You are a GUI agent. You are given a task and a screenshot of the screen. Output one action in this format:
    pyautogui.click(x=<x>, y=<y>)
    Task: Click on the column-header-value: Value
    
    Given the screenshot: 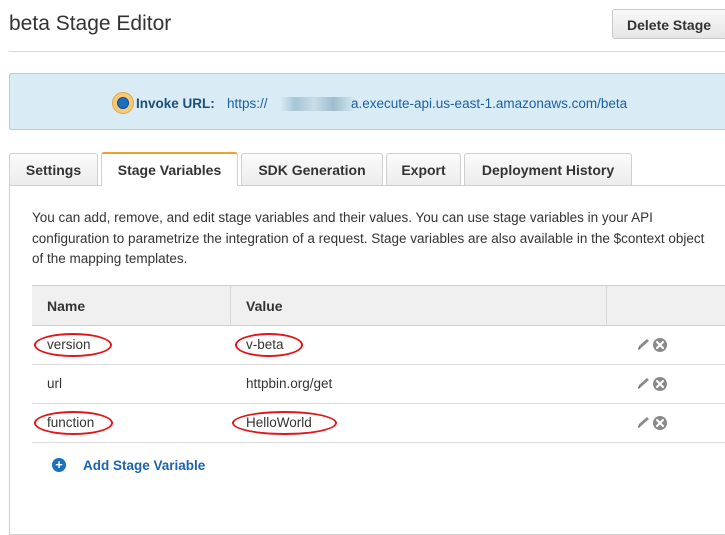 What is the action you would take?
    pyautogui.click(x=264, y=306)
    